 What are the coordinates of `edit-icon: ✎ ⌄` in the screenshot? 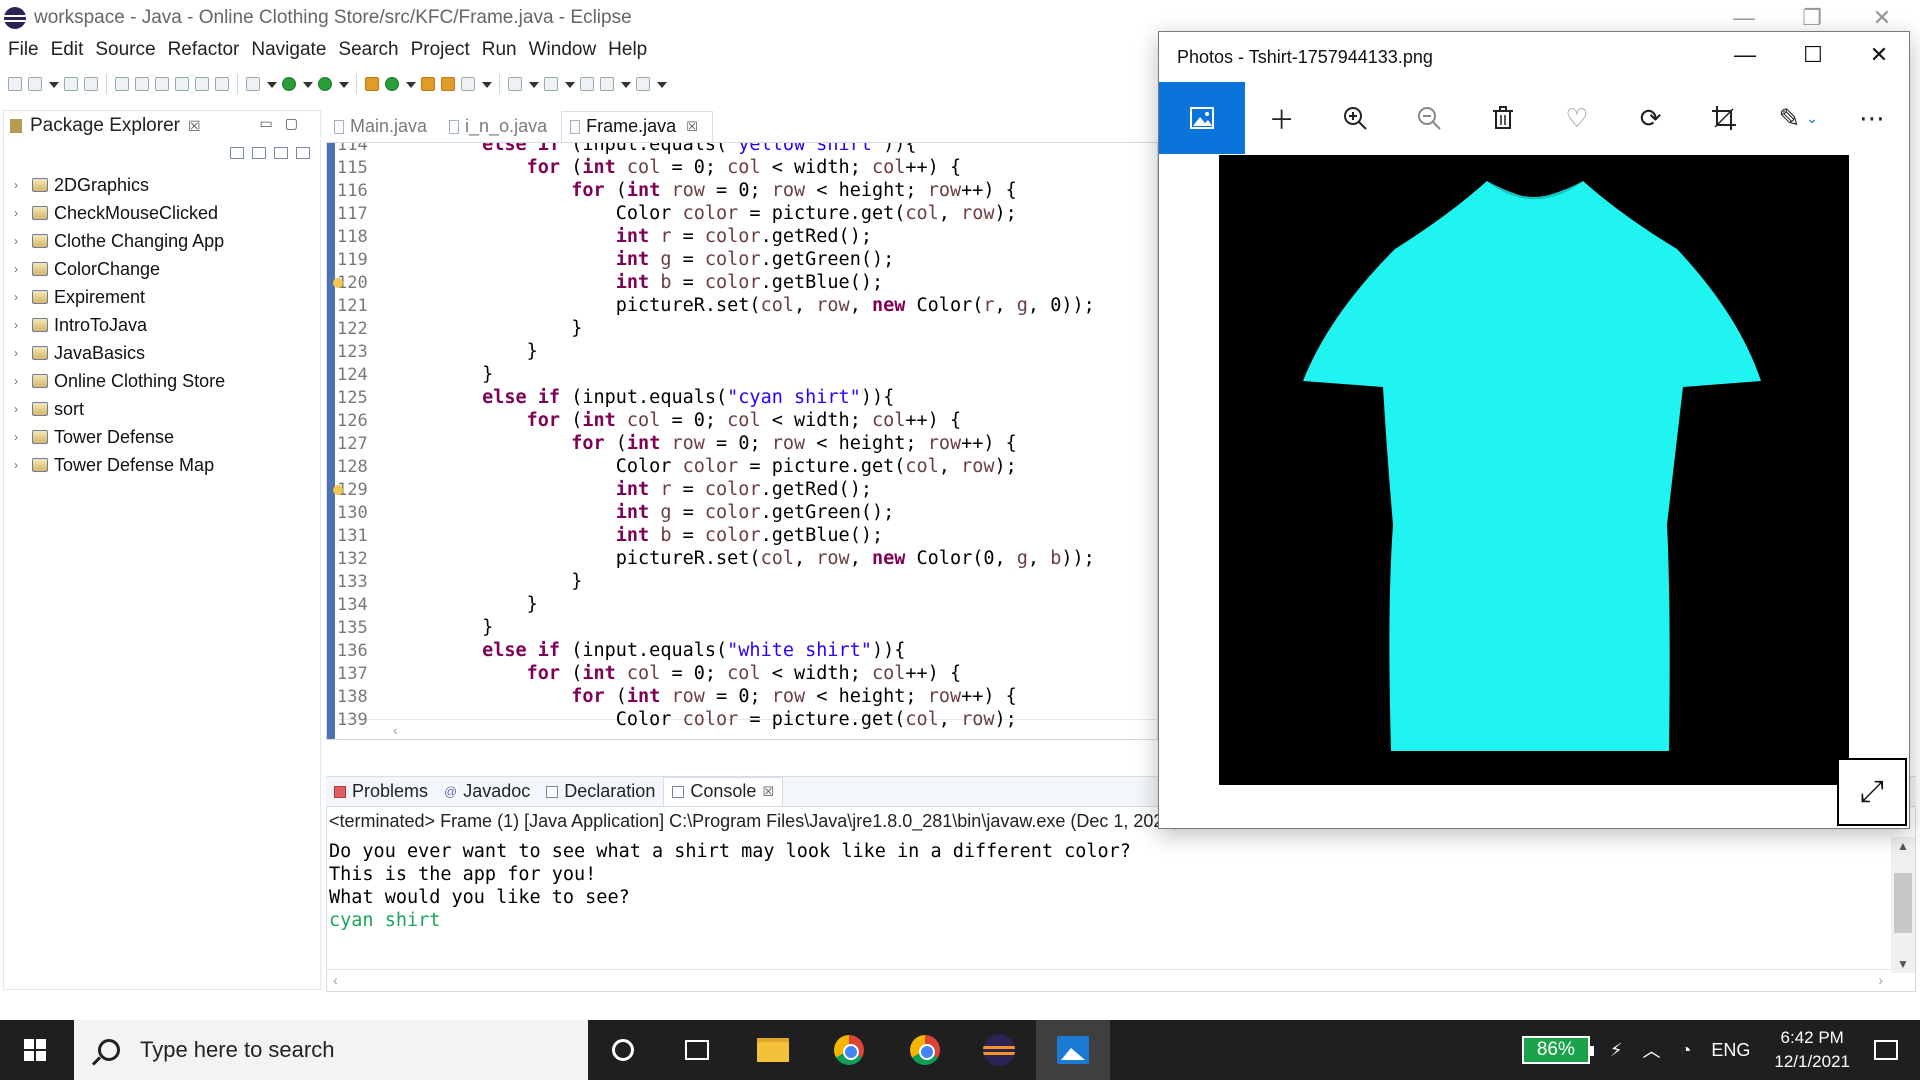 It's located at (1798, 118).